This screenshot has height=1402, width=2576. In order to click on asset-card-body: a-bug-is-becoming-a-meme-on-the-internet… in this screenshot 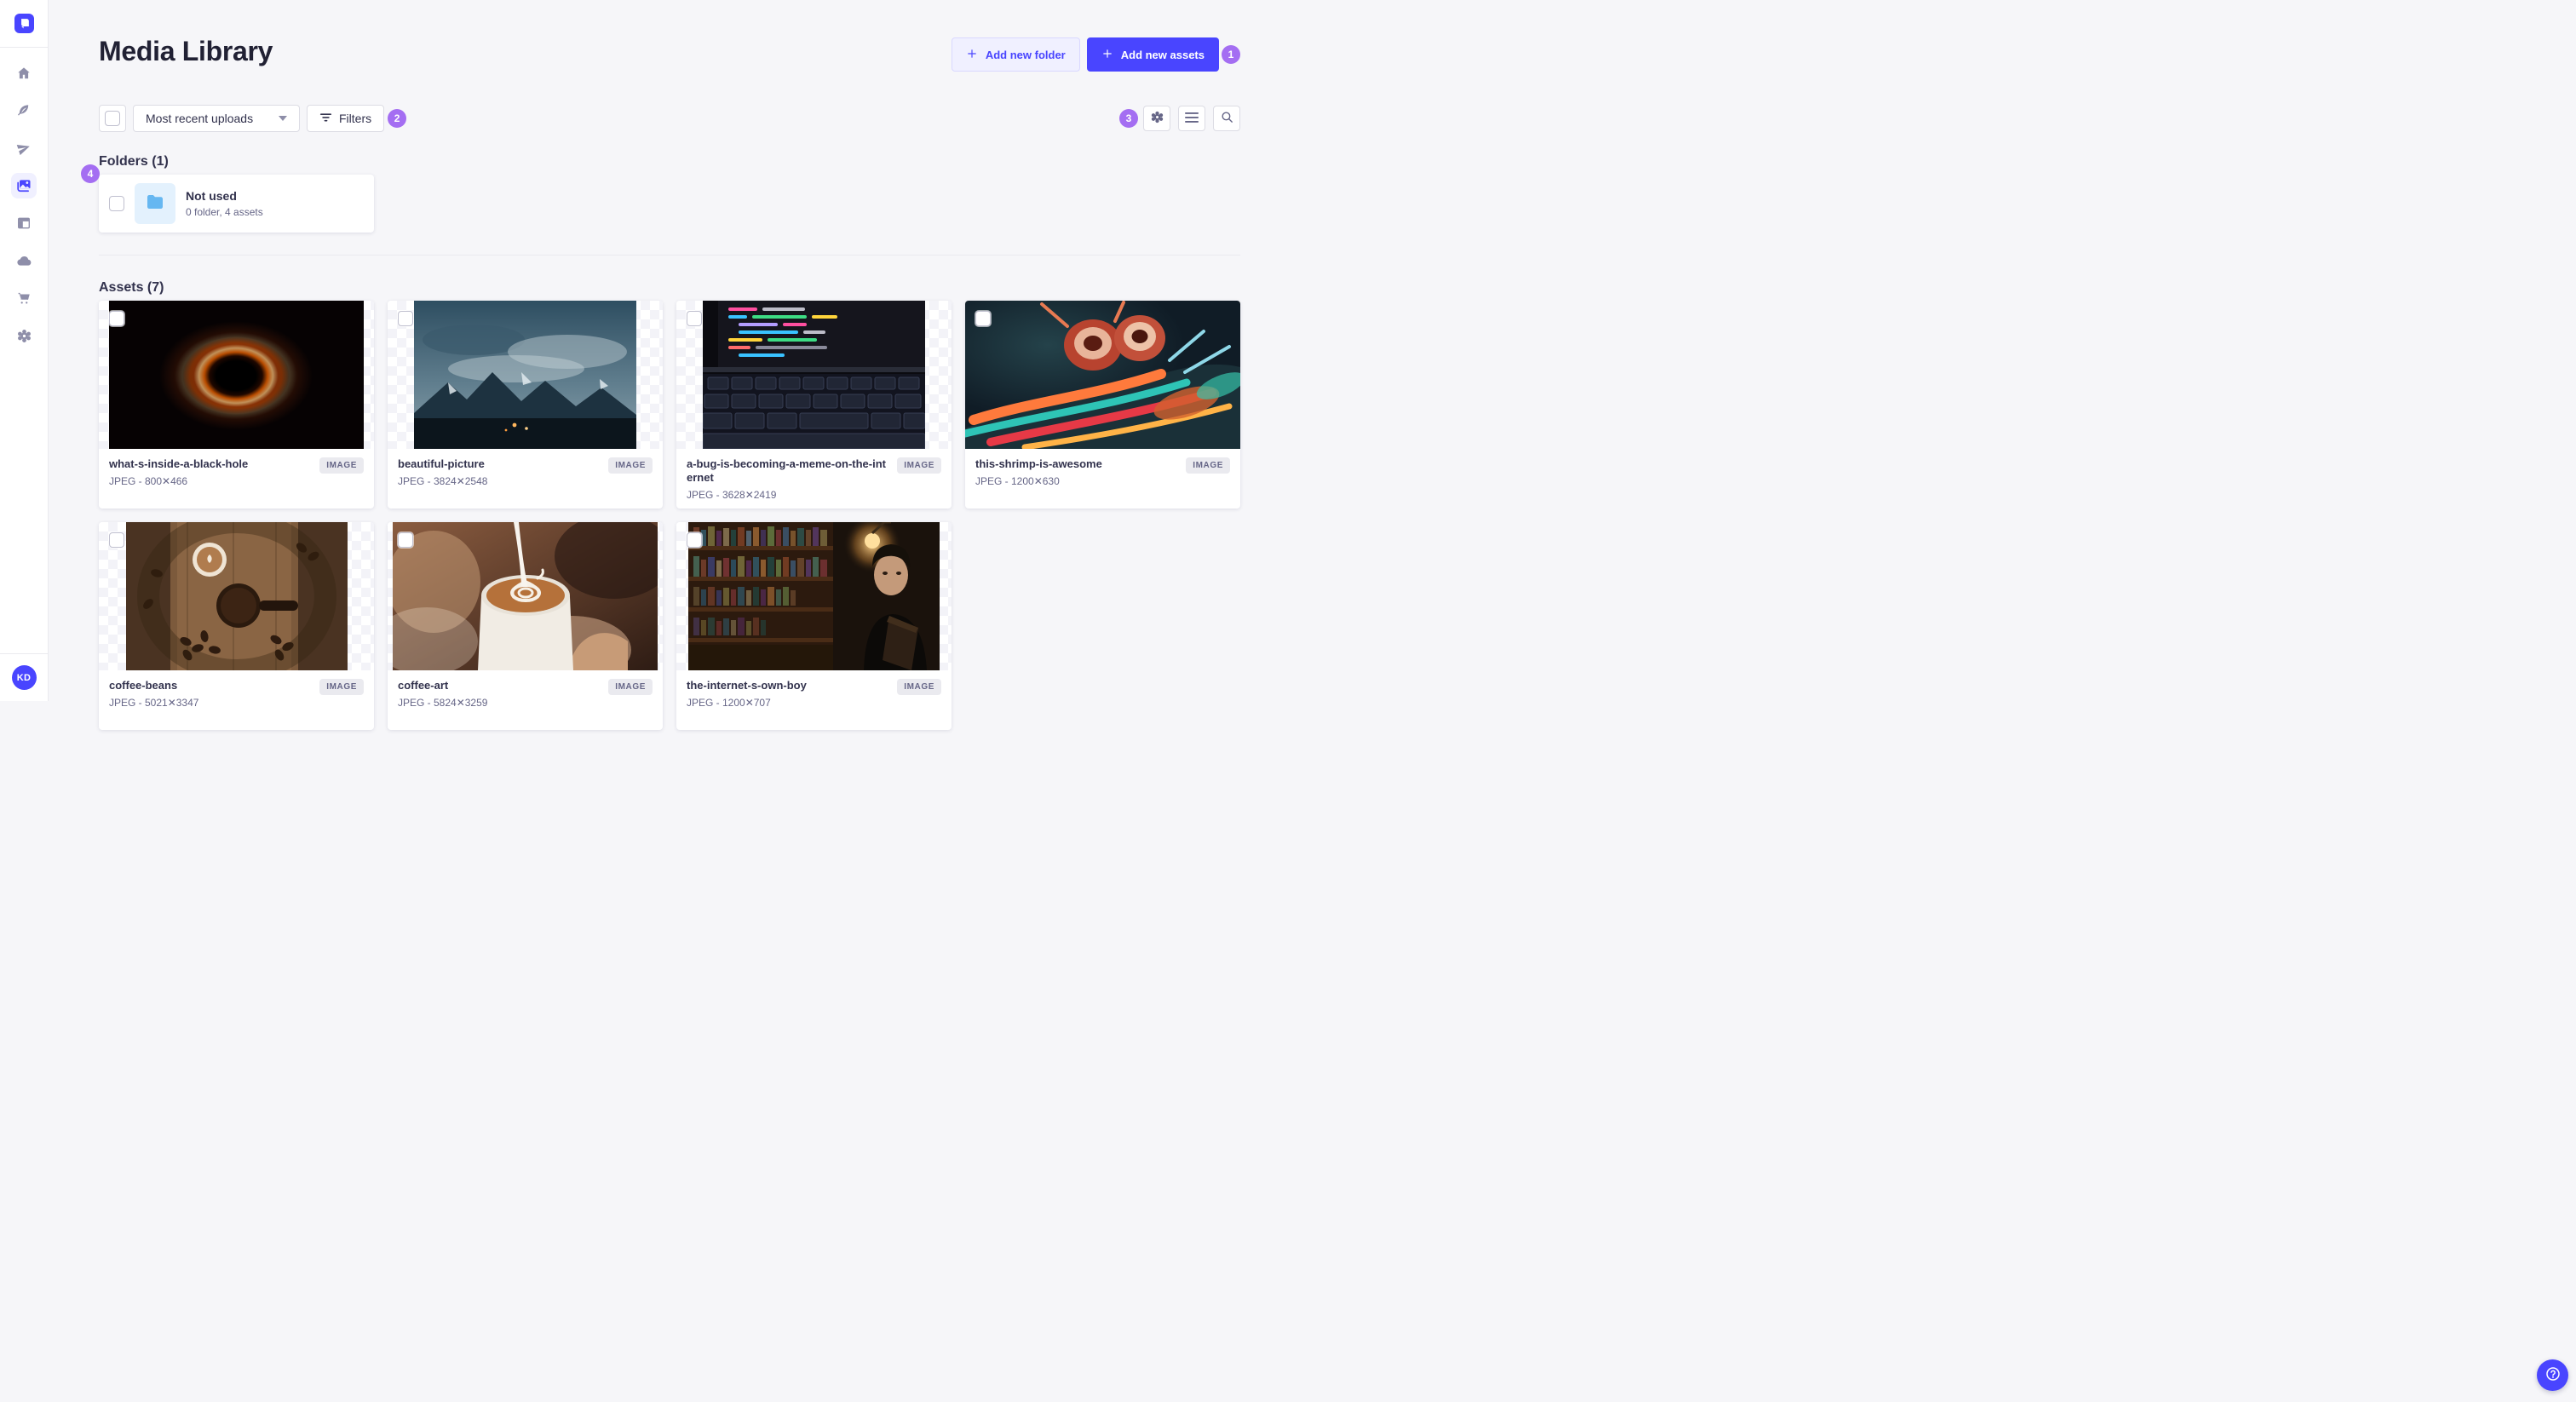, I will do `click(814, 479)`.